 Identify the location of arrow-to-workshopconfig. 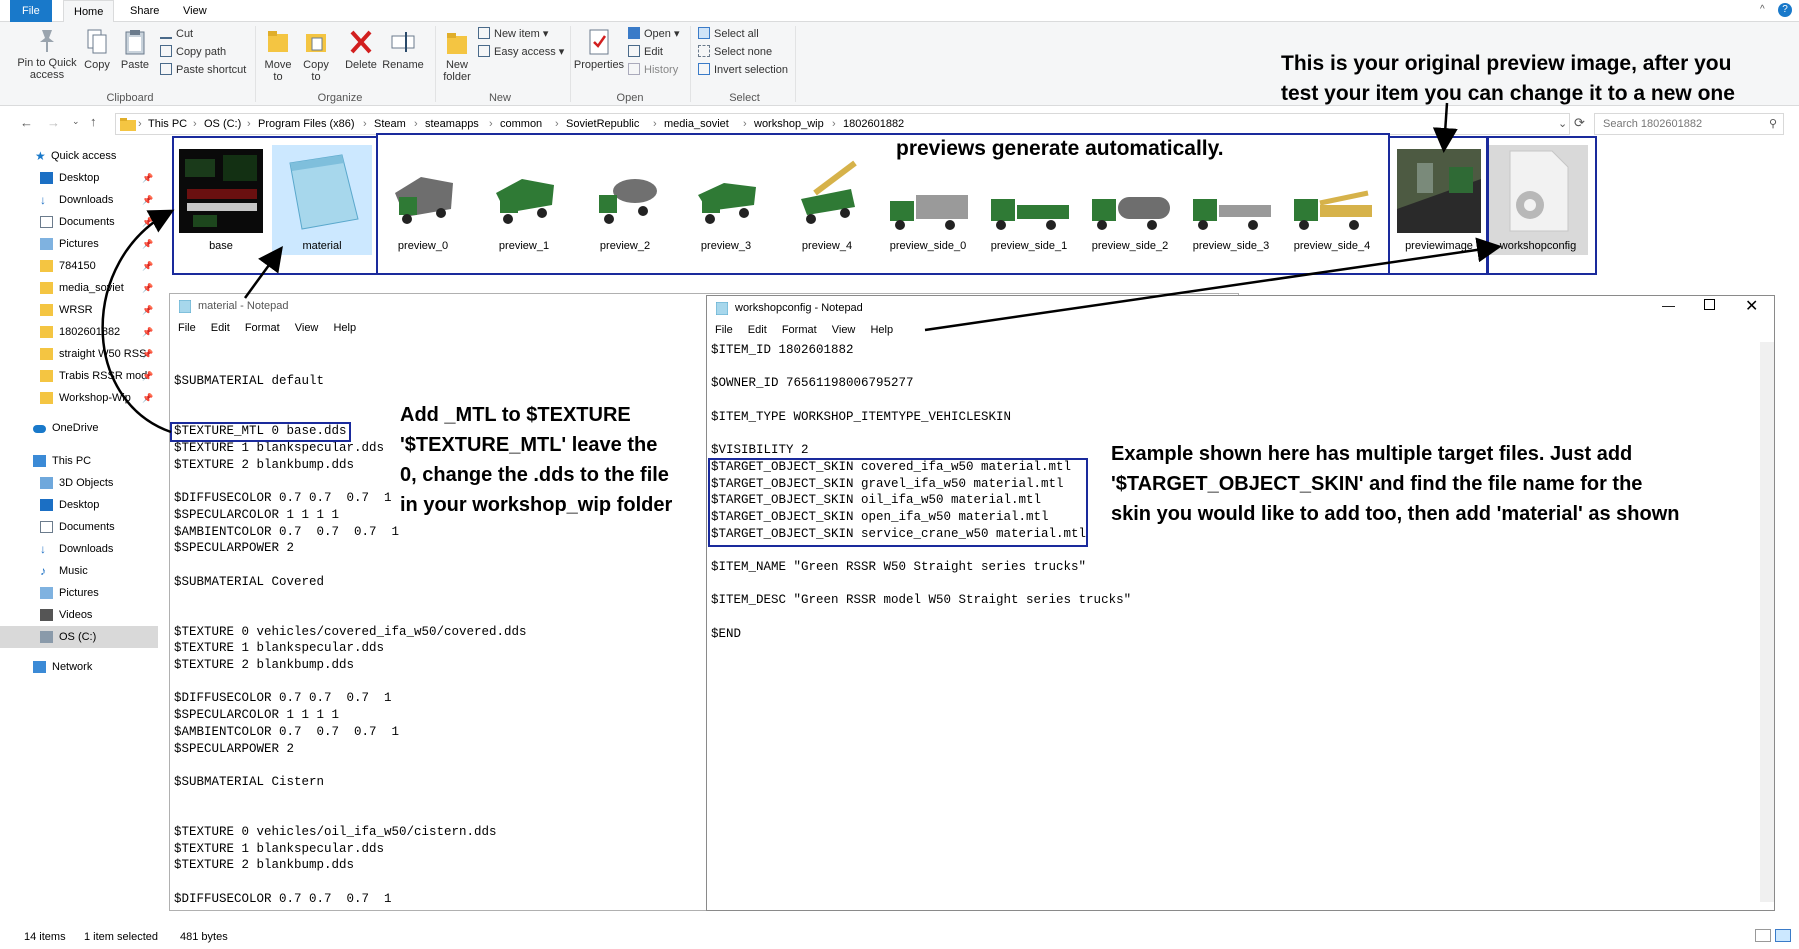
(1213, 284).